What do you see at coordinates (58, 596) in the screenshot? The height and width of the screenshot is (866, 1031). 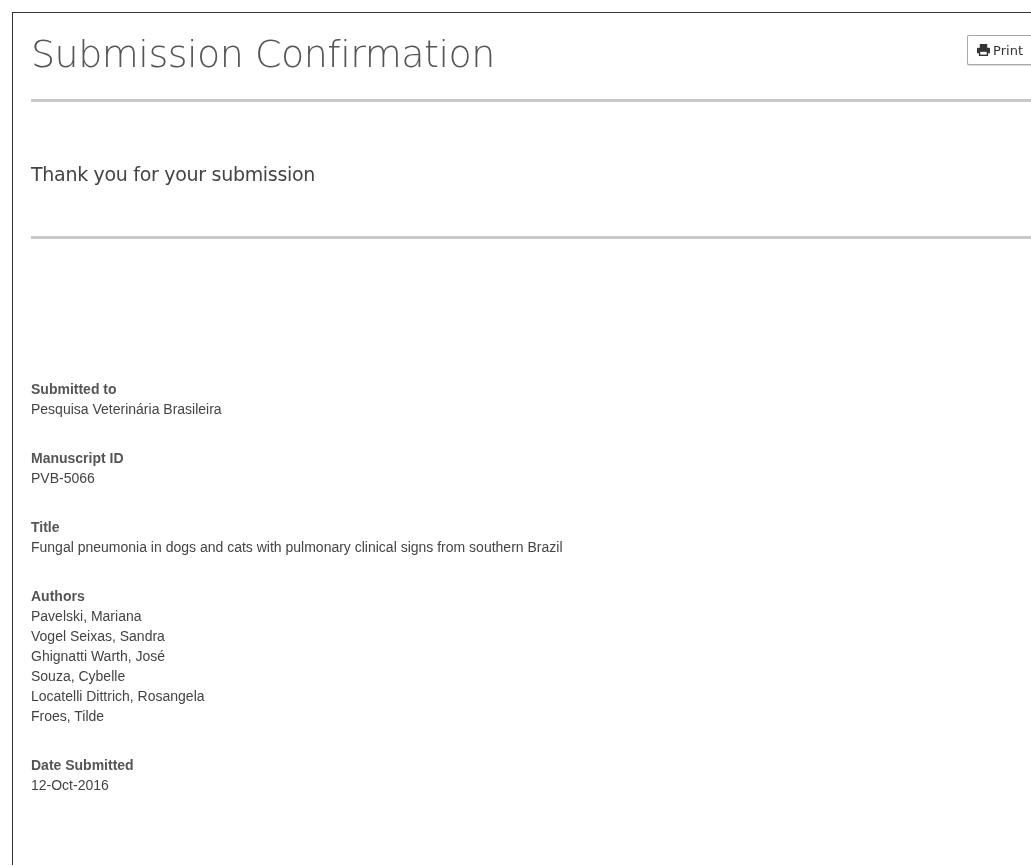 I see `field-label: Authors` at bounding box center [58, 596].